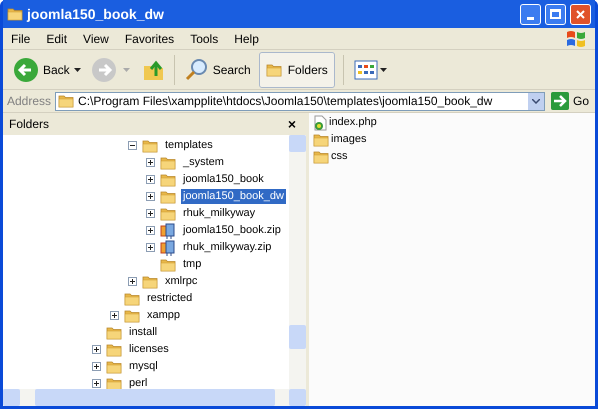 The image size is (600, 411). I want to click on close-icon, so click(580, 14).